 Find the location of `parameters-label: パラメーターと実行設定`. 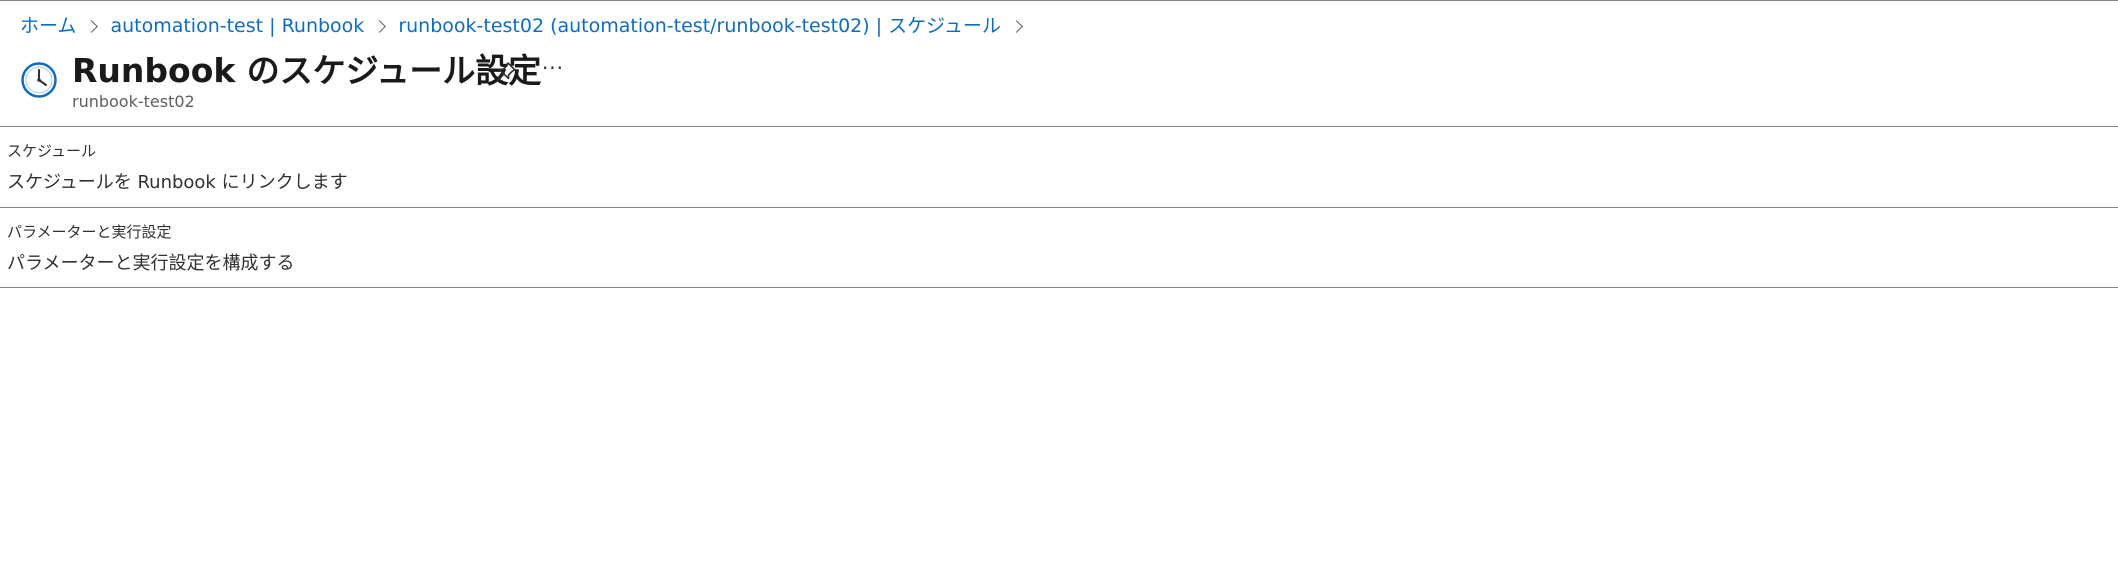

parameters-label: パラメーターと実行設定 is located at coordinates (89, 232).